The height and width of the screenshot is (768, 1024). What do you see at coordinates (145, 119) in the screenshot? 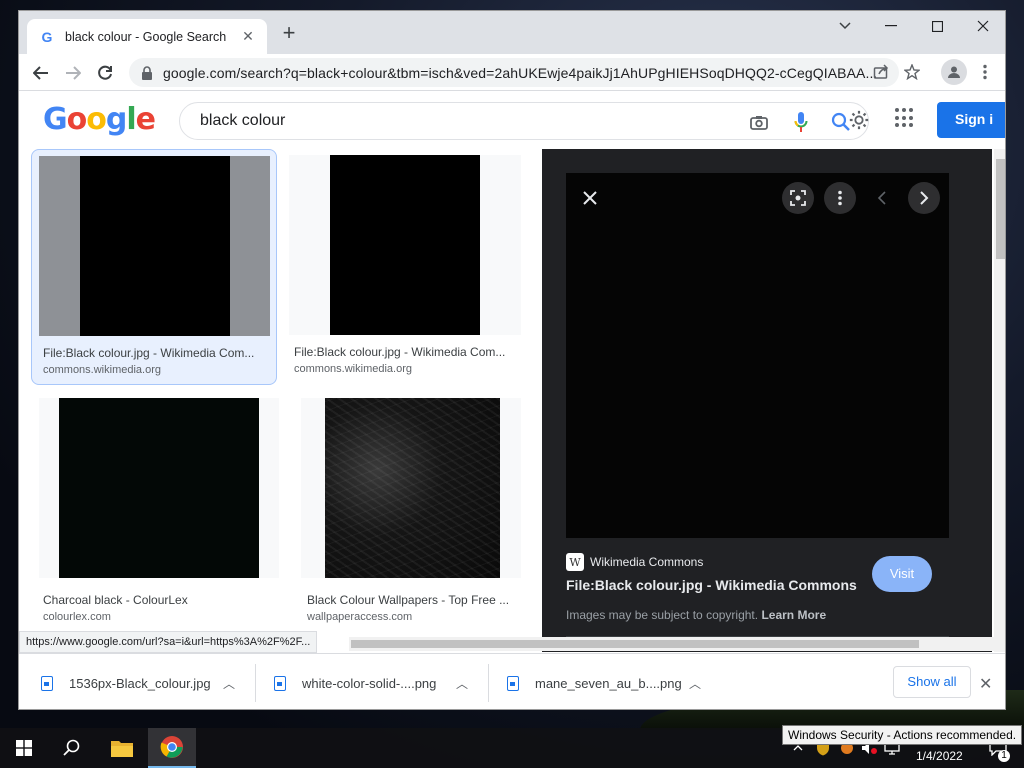
I see `google-logo-letter: e` at bounding box center [145, 119].